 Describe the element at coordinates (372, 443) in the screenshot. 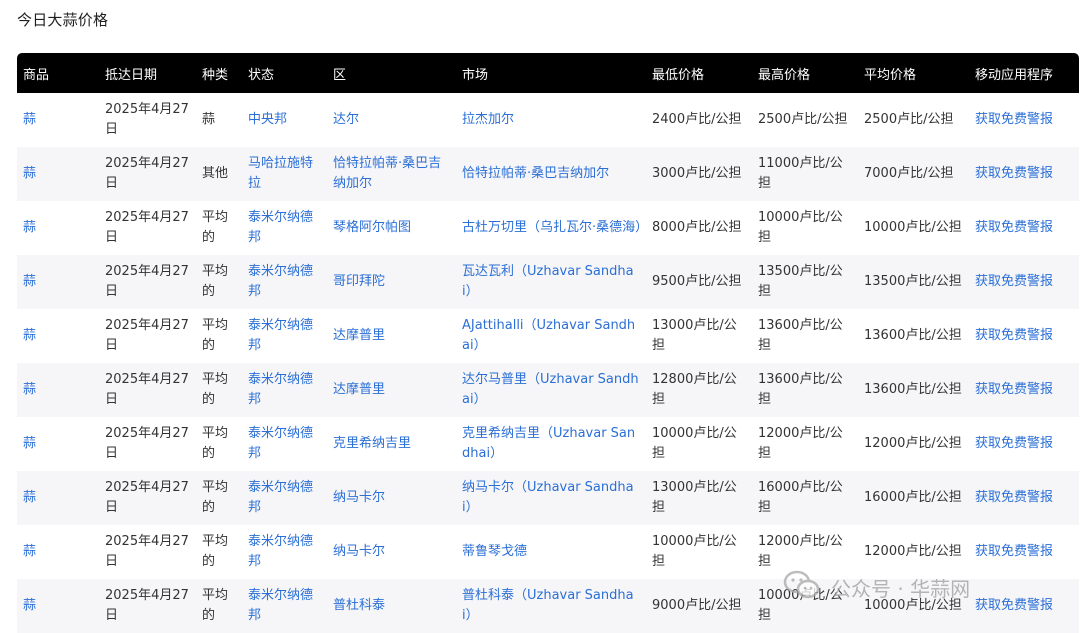

I see `district-link: 克里希纳吉里` at that location.